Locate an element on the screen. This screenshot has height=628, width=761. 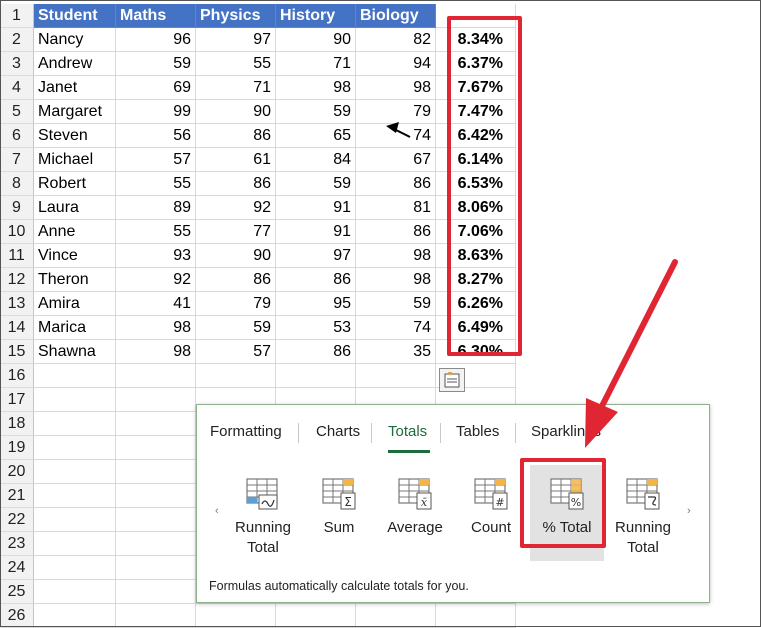
score-cell: 91 is located at coordinates (316, 208).